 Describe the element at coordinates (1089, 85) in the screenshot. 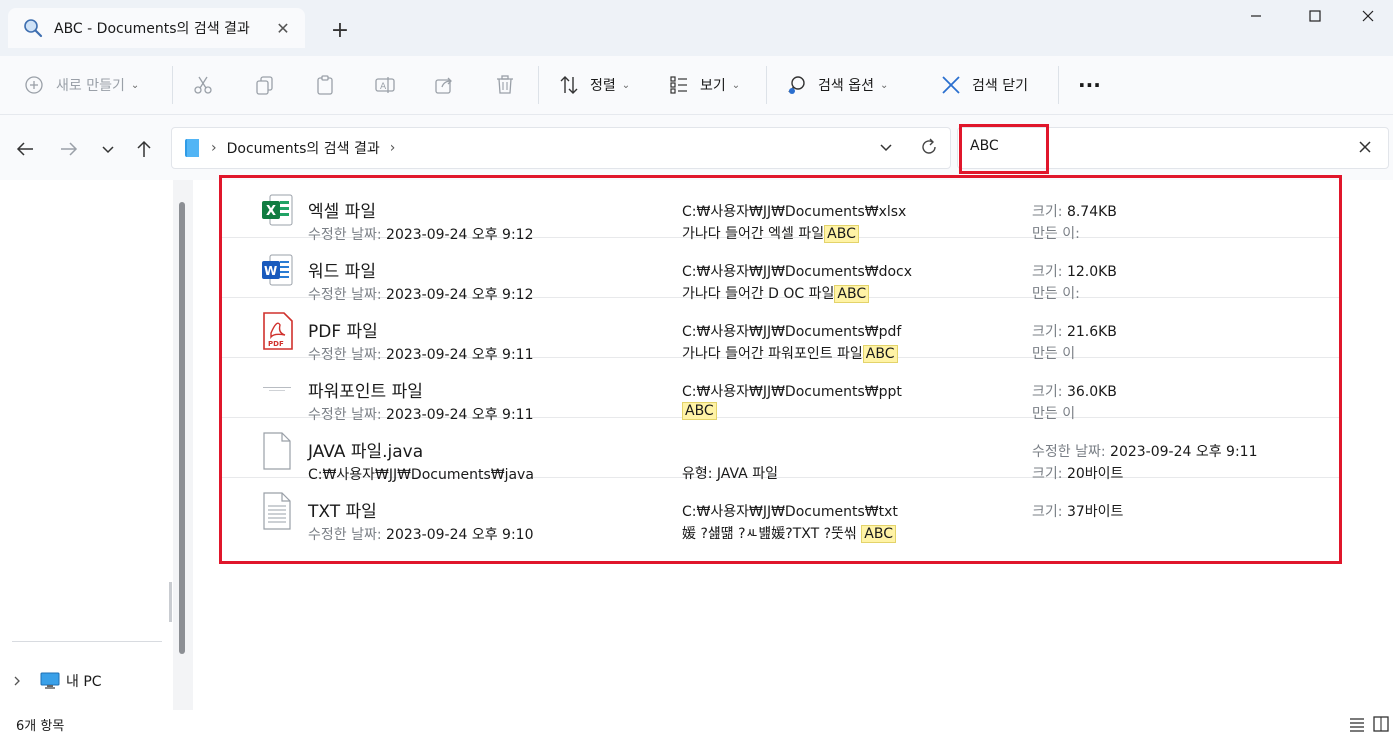

I see `more-options-button: ···` at that location.